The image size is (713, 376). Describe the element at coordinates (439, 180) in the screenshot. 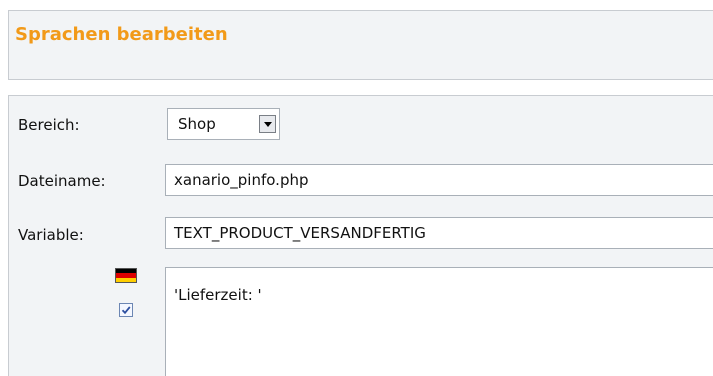

I see `dateiname-field: xanario_pinfo.php` at that location.